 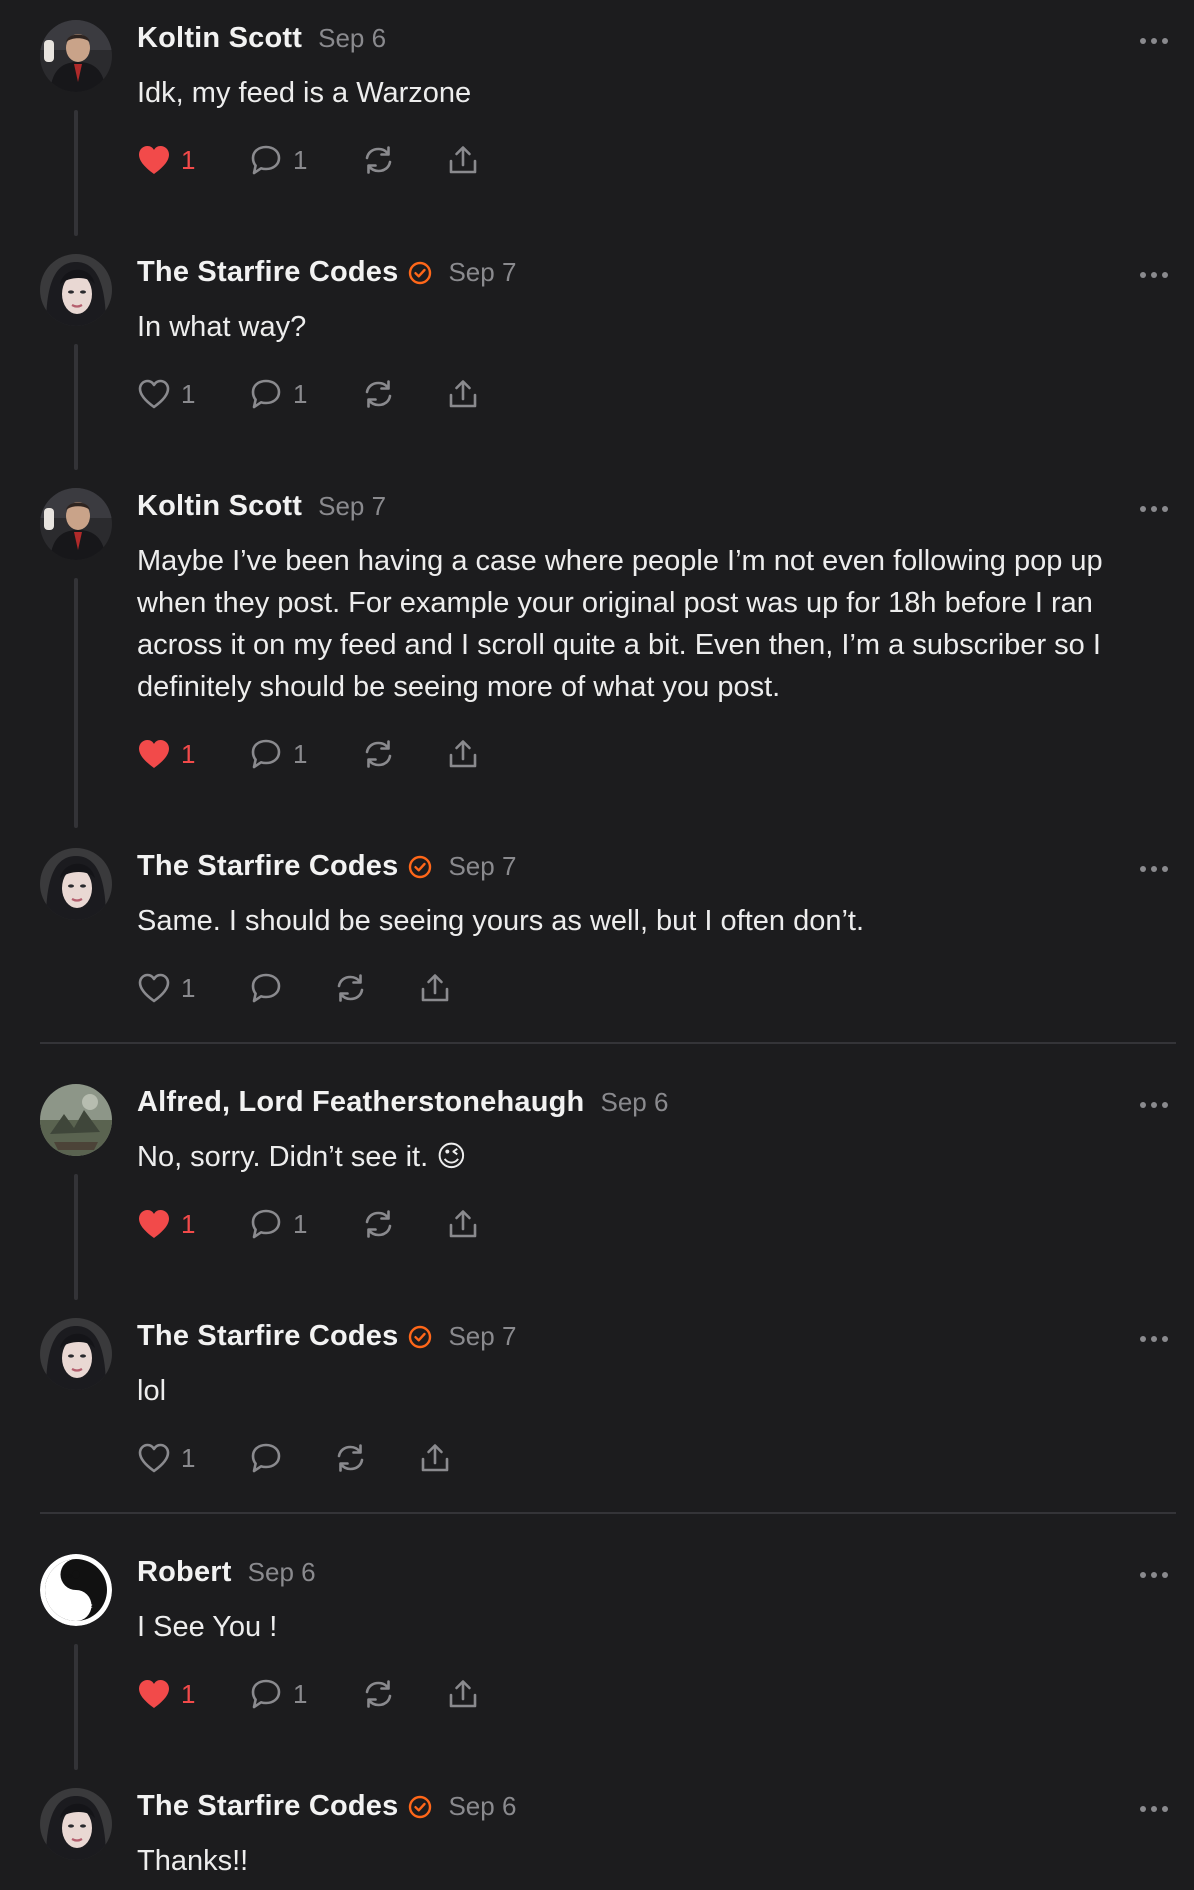 I want to click on comment-header: Koltin Scott Sep 7, so click(x=261, y=506).